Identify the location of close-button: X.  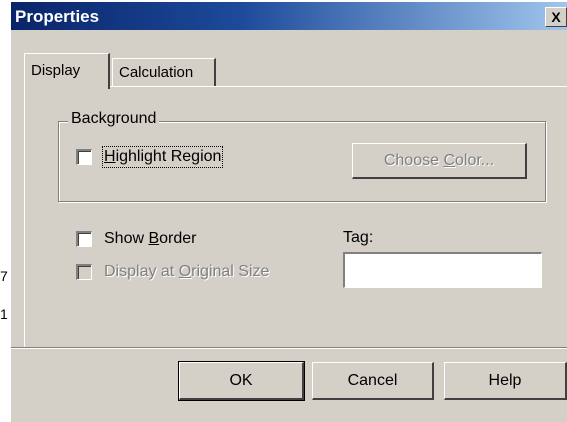
(556, 17).